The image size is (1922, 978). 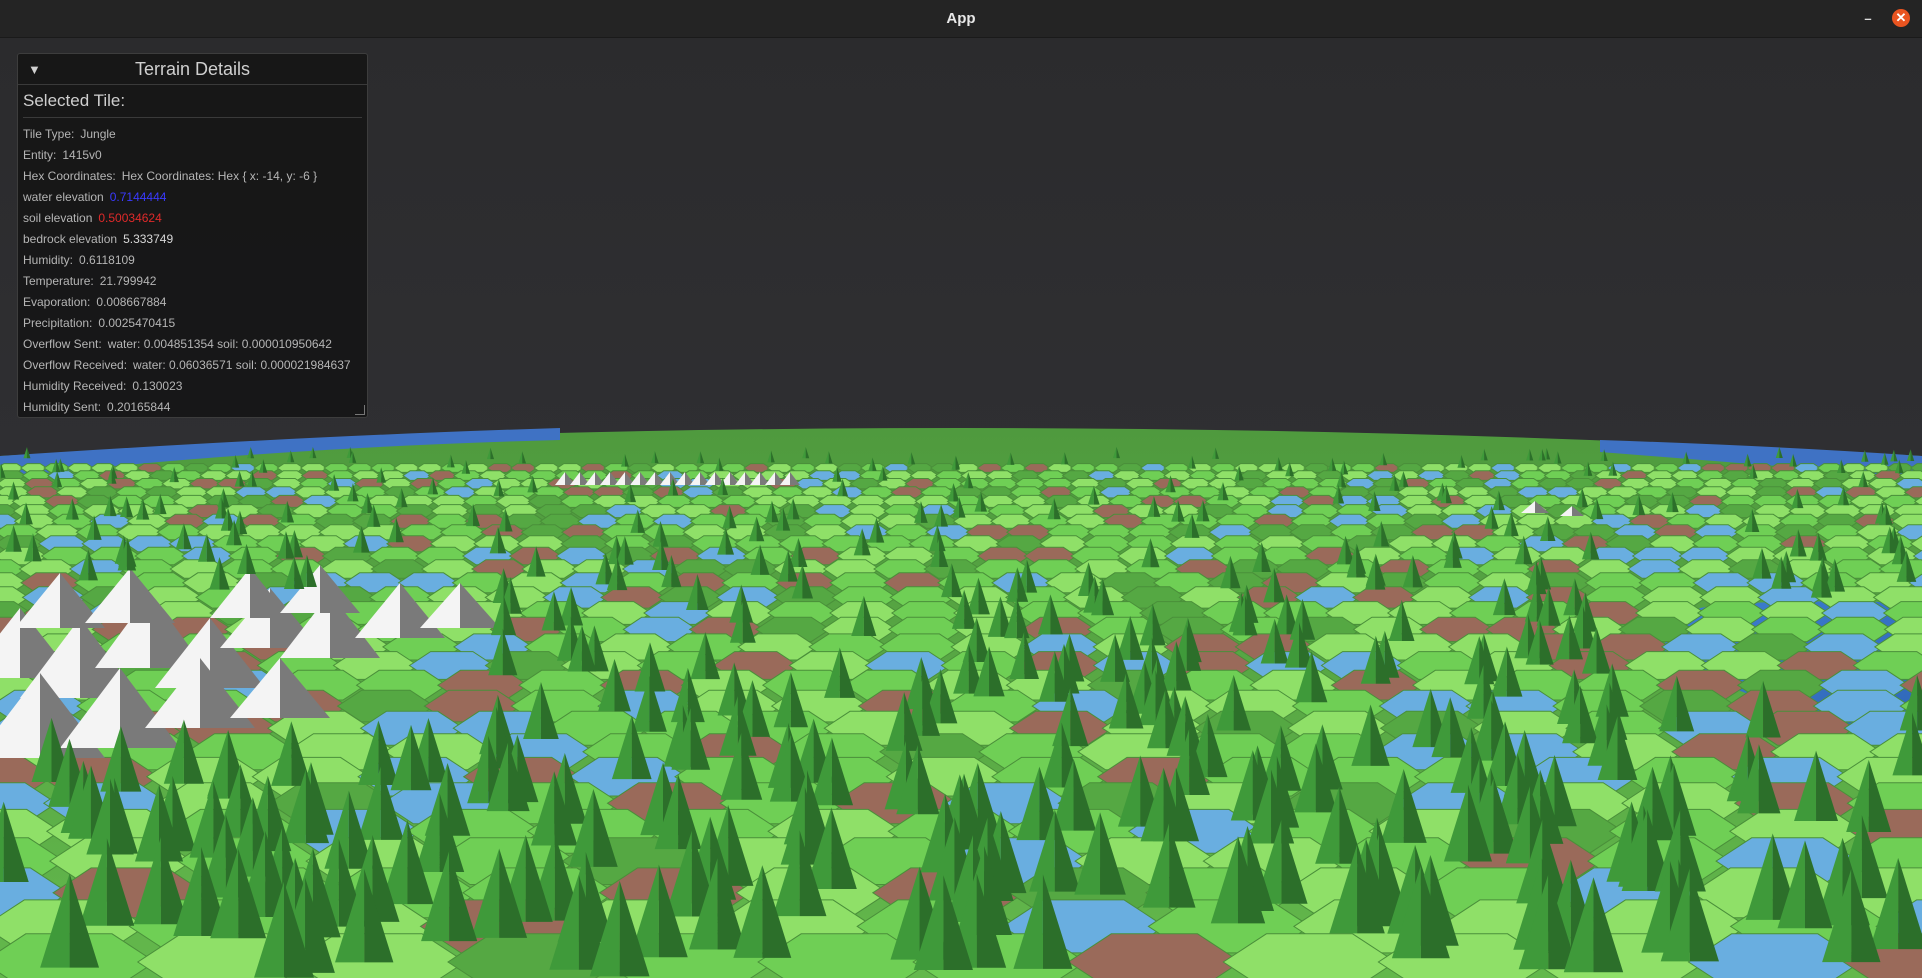 I want to click on row-value: water: 0.06036571 soil: 0.000021984637, so click(x=242, y=365).